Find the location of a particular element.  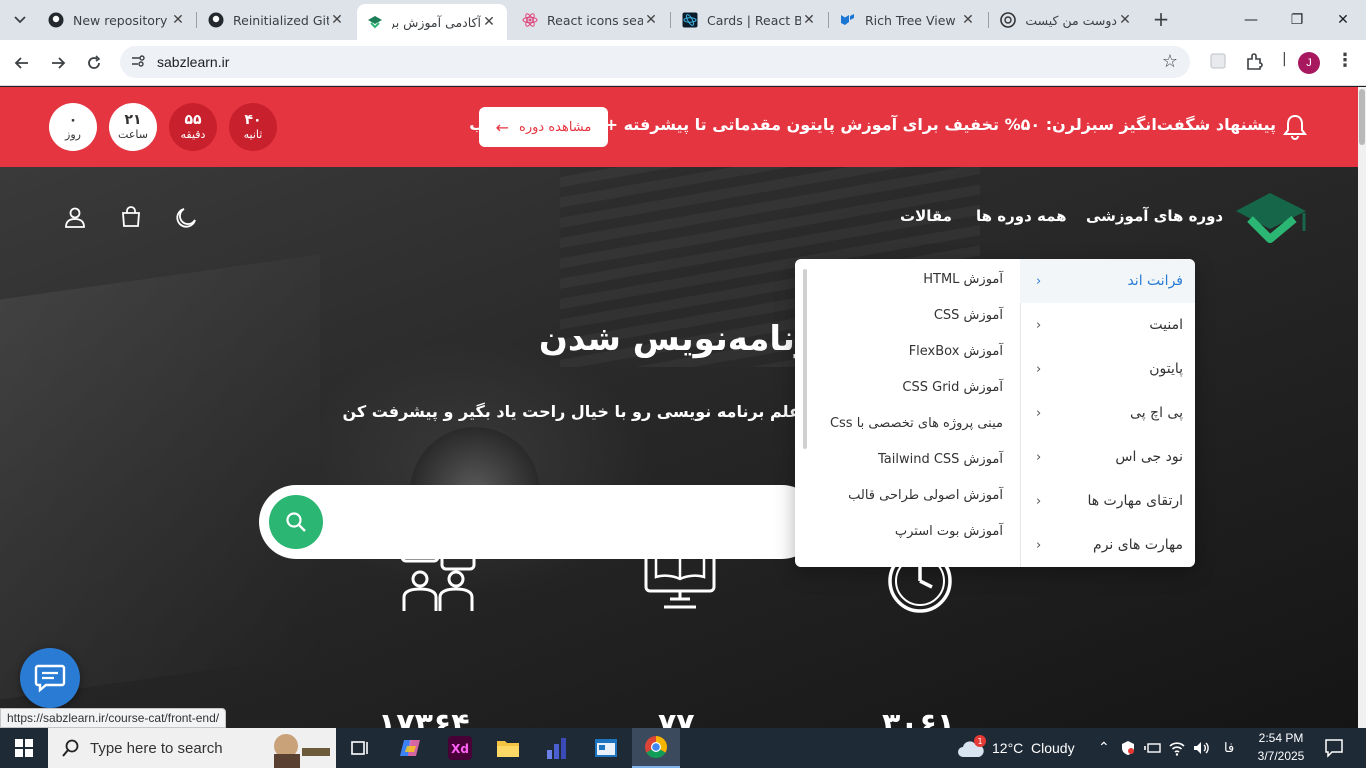

submenu-item-html: آموزش HTML is located at coordinates (963, 279).